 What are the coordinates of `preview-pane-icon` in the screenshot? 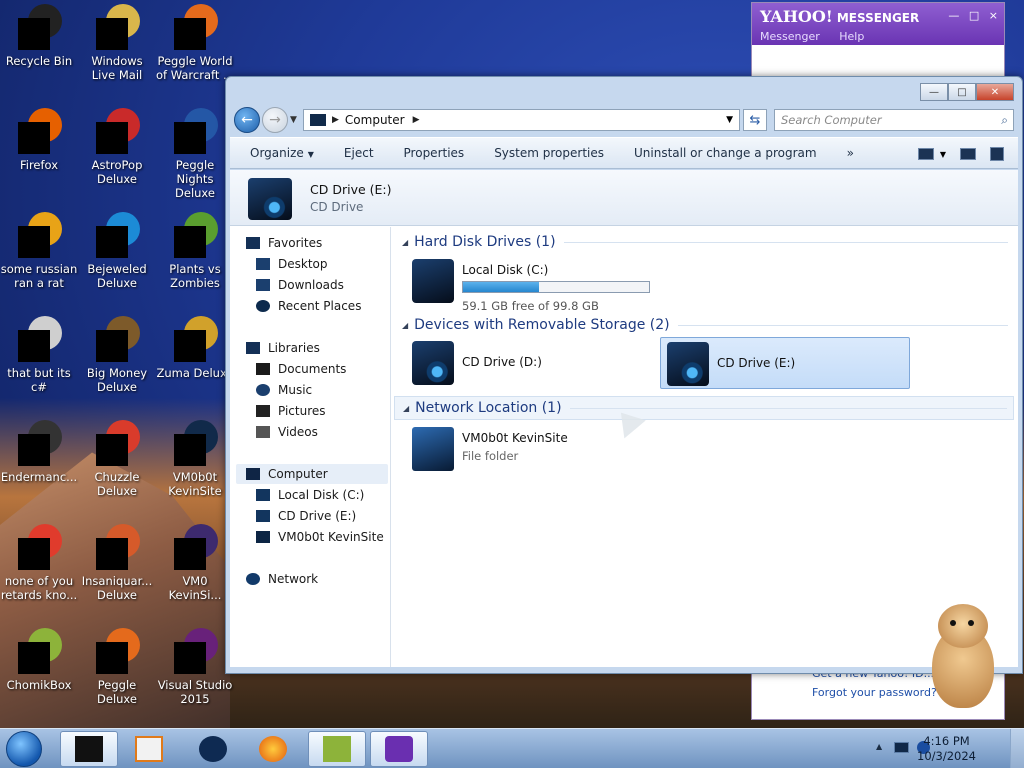 It's located at (968, 154).